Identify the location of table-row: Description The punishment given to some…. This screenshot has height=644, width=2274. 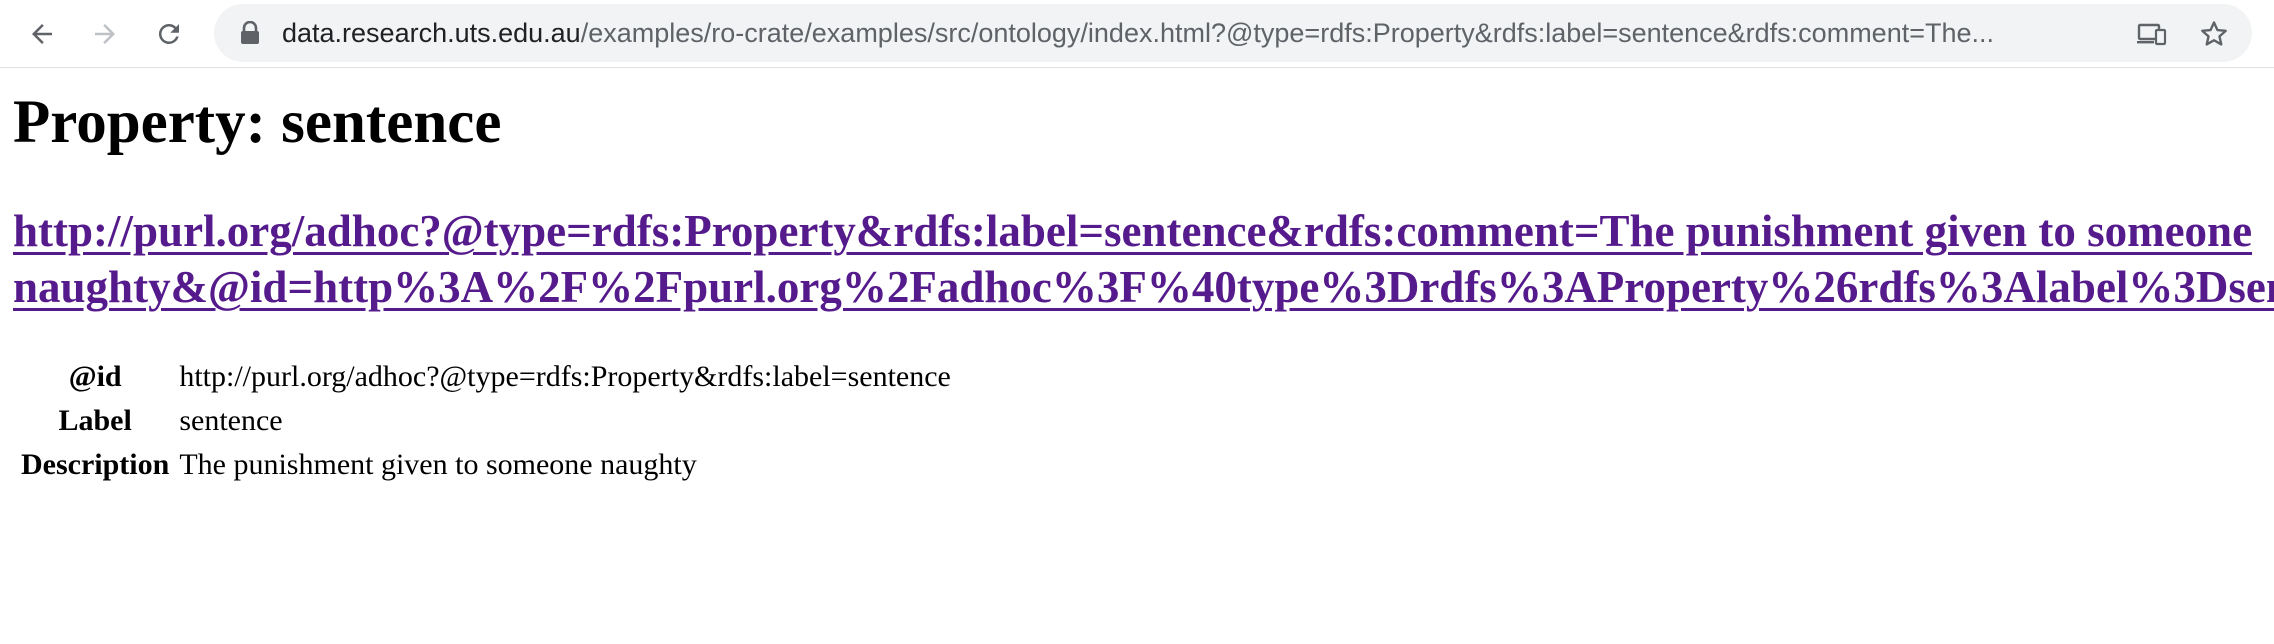
(484, 465).